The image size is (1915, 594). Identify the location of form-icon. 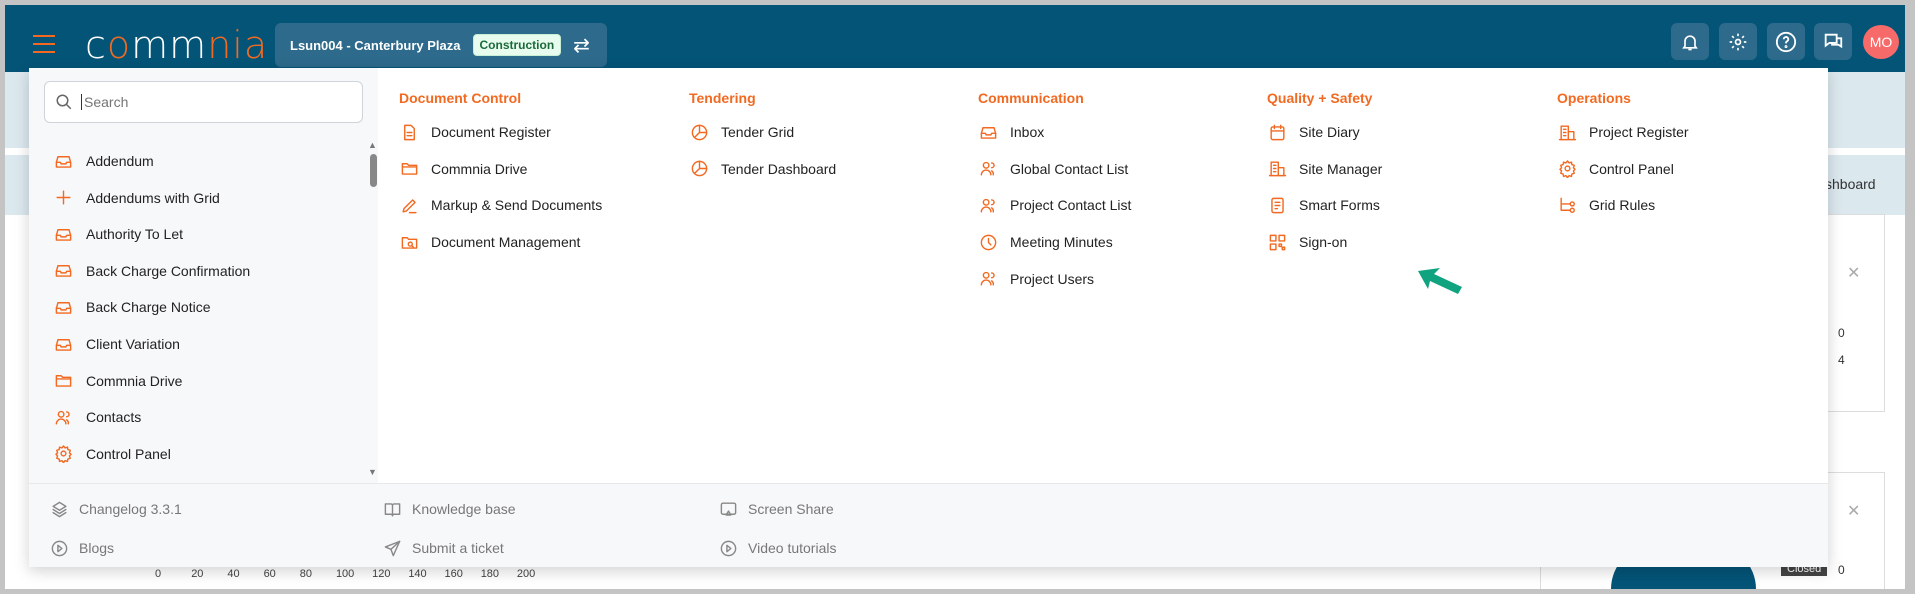
(1277, 205).